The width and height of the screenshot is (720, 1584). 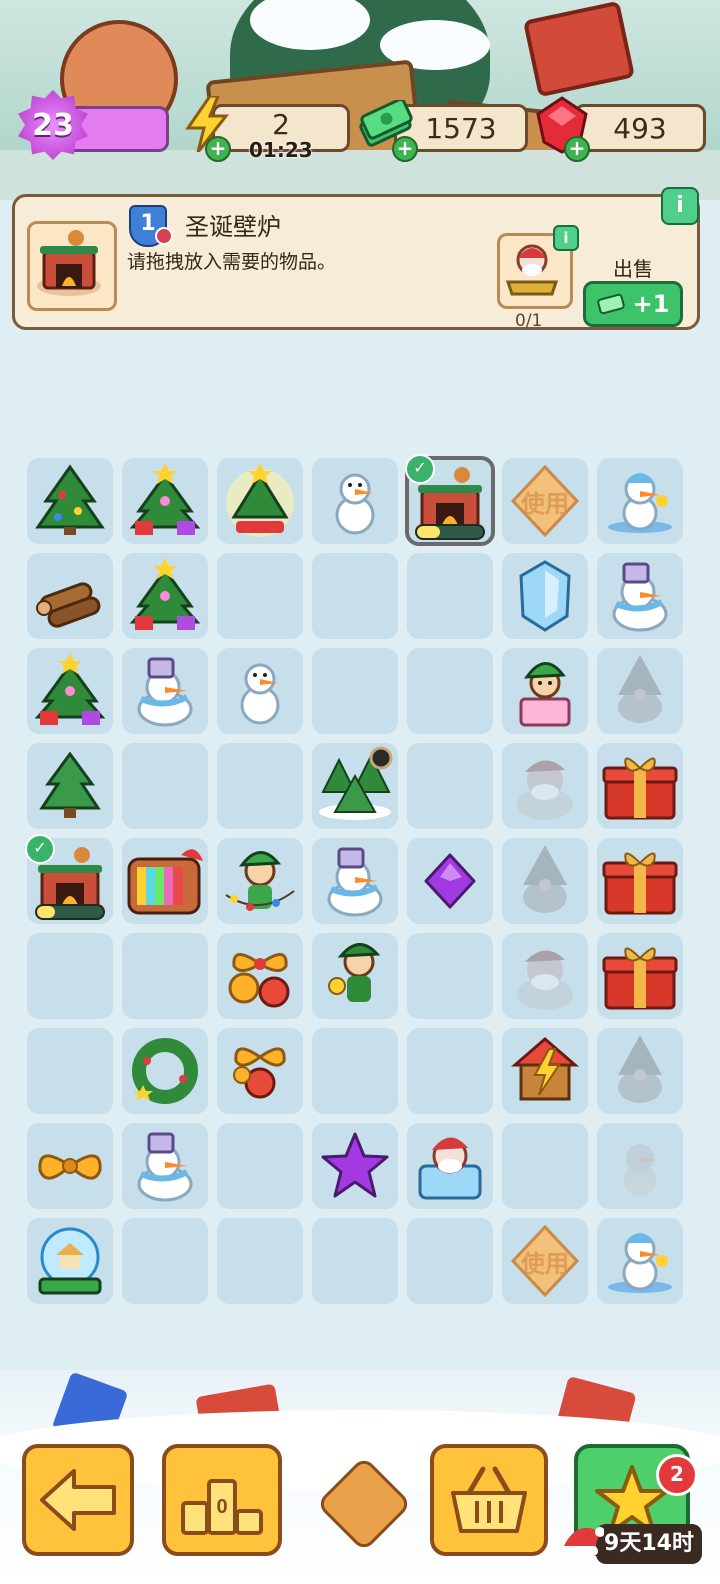 I want to click on sell-button: +1, so click(x=633, y=304).